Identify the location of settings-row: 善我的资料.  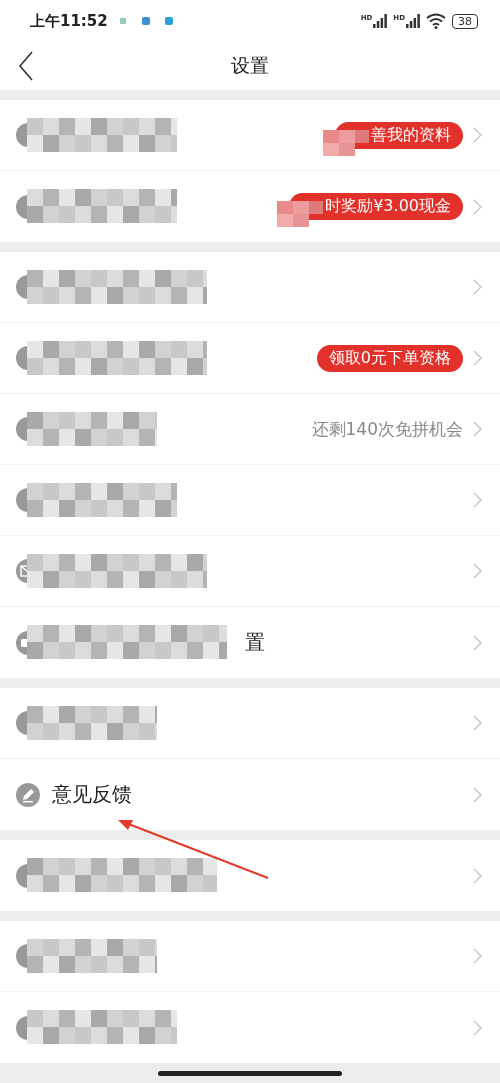
(250, 135).